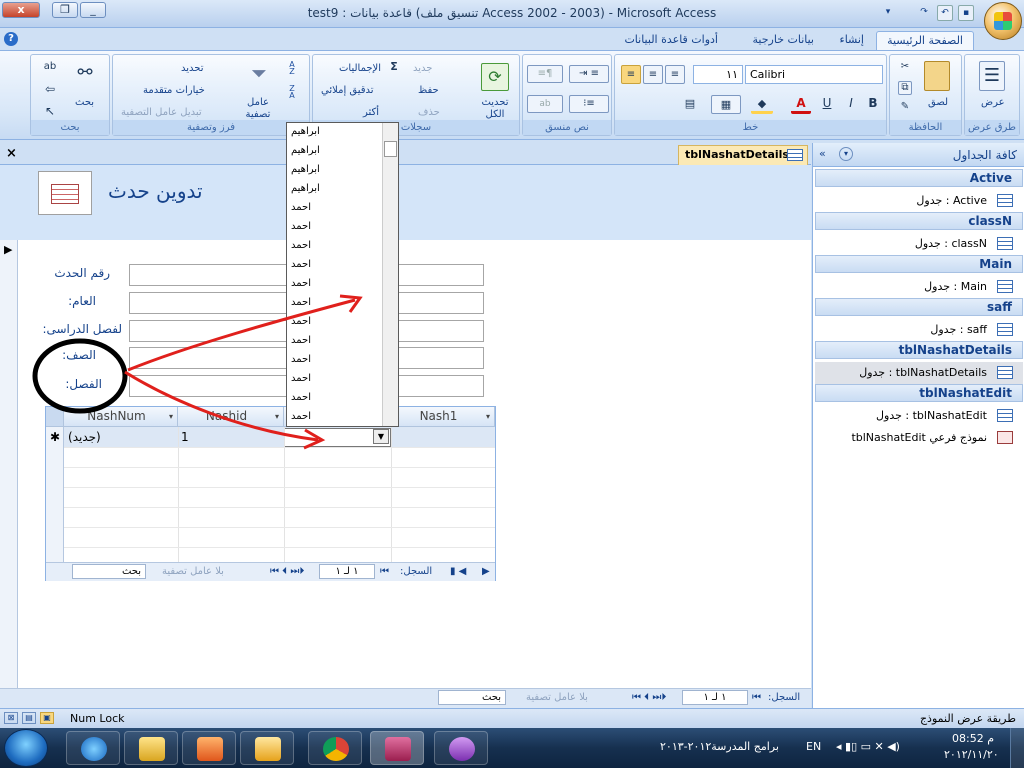 Image resolution: width=1024 pixels, height=768 pixels. I want to click on format-painter-icon: ✎, so click(905, 108).